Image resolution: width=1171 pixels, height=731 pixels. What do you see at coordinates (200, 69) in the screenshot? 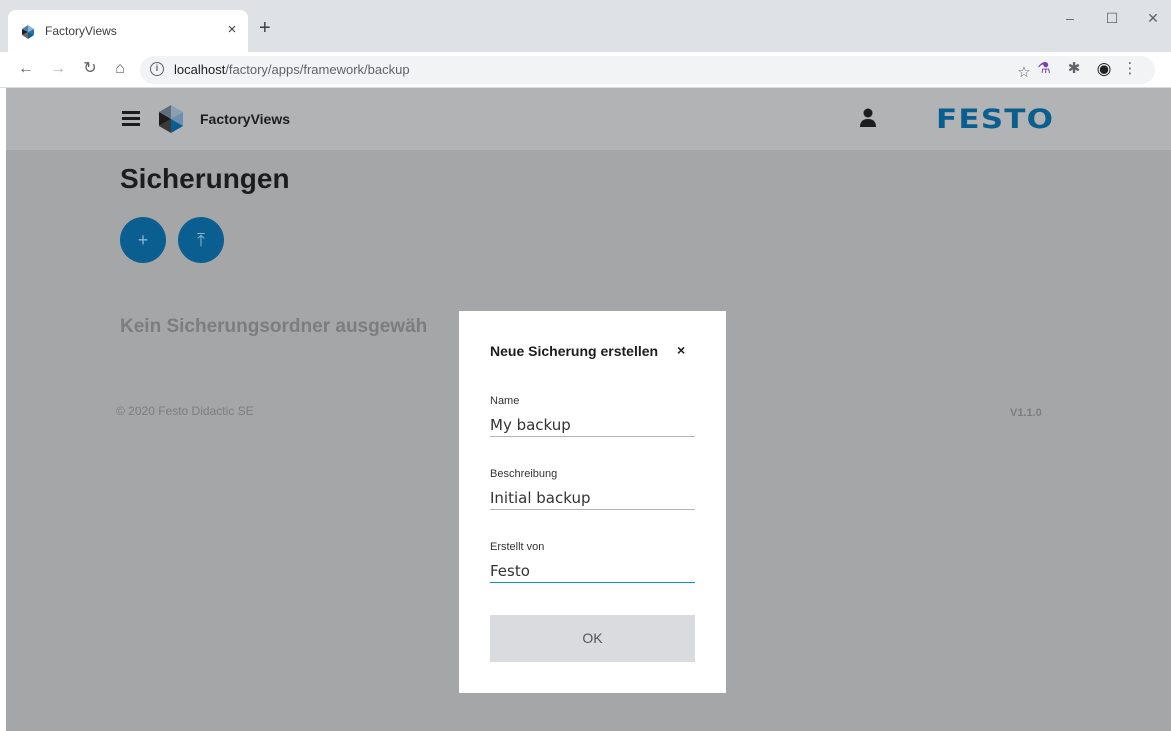
I see `url-host: localhost` at bounding box center [200, 69].